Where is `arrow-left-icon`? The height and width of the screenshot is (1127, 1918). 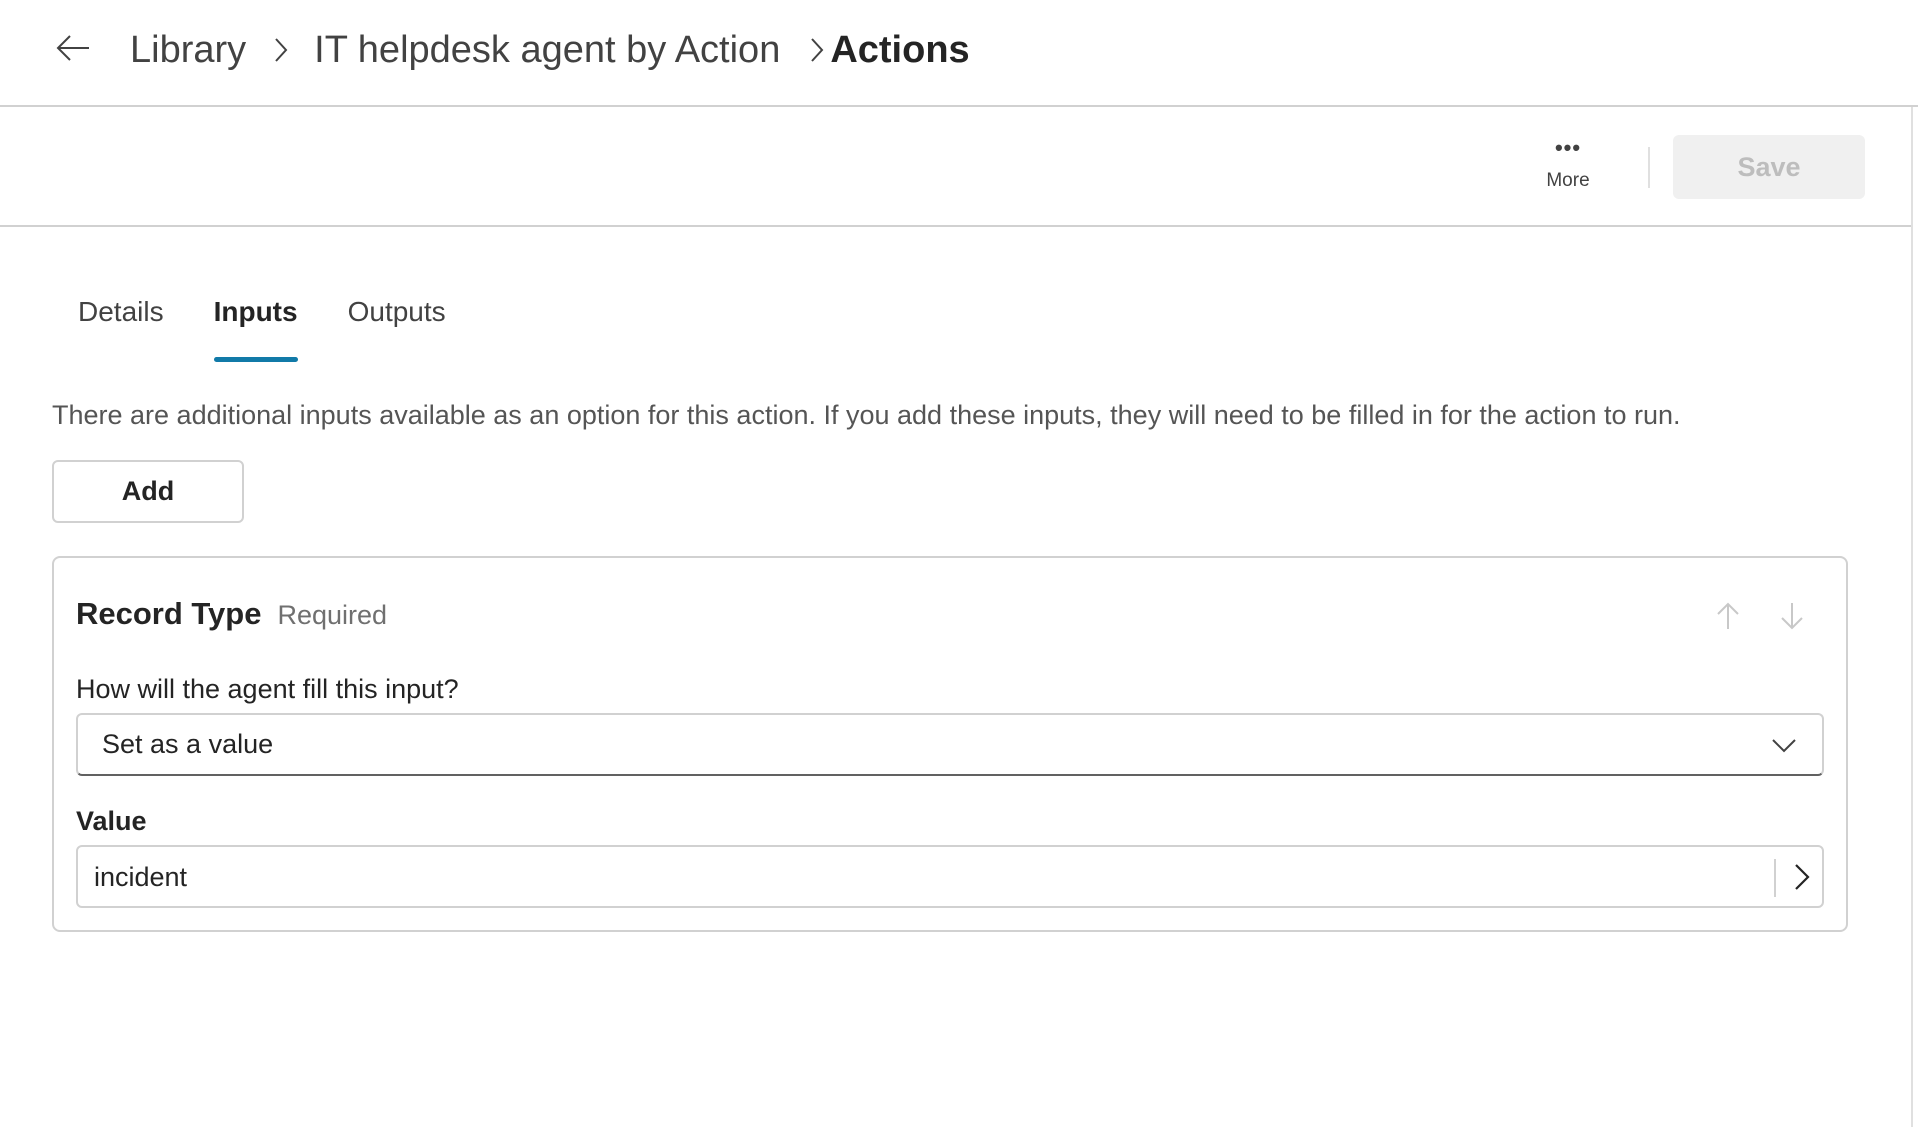
arrow-left-icon is located at coordinates (72, 48).